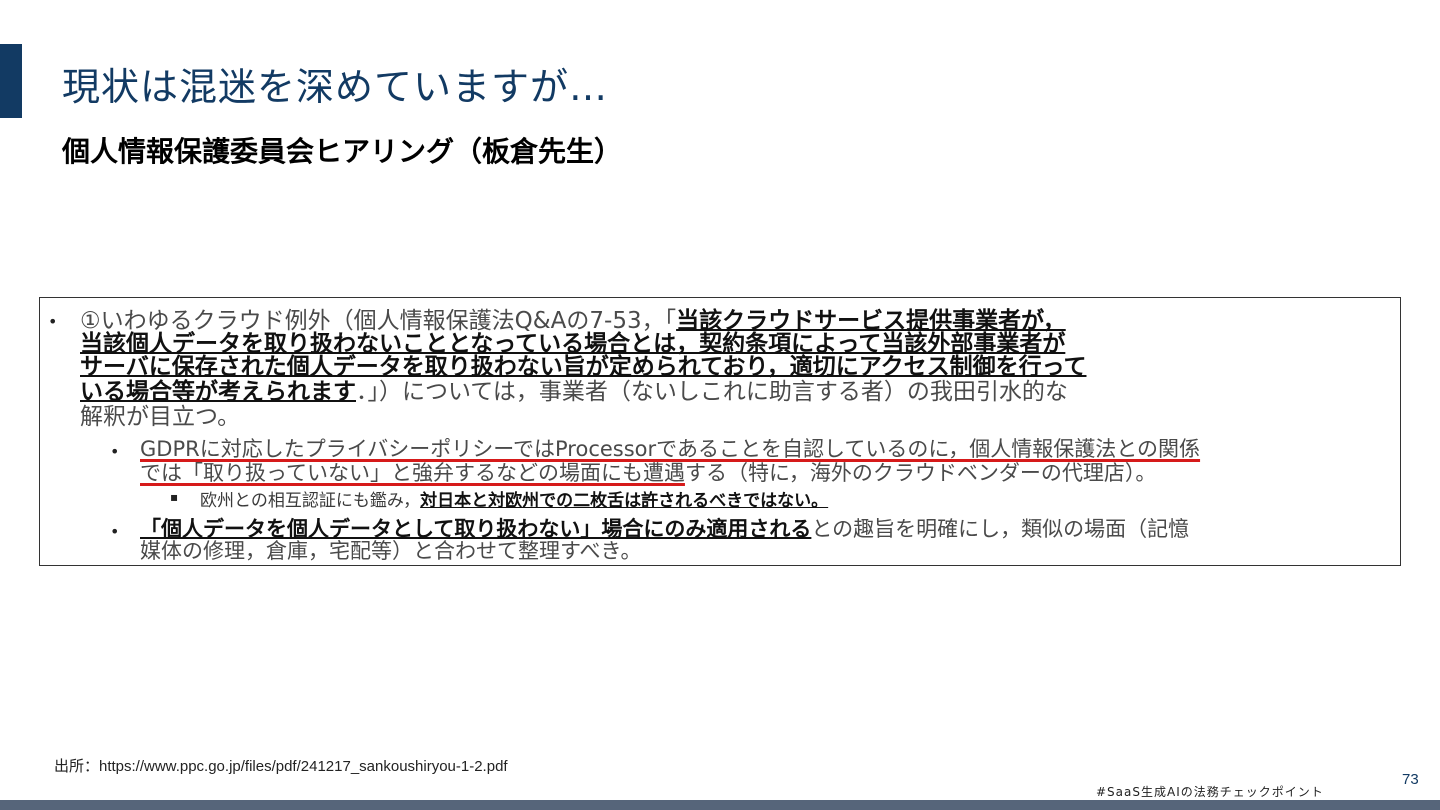 This screenshot has height=810, width=1440. What do you see at coordinates (412, 473) in the screenshot?
I see `excerpt-p2-line2-underlined: では「取り扱っていない」と強弁するなどの場面にも遭遇` at bounding box center [412, 473].